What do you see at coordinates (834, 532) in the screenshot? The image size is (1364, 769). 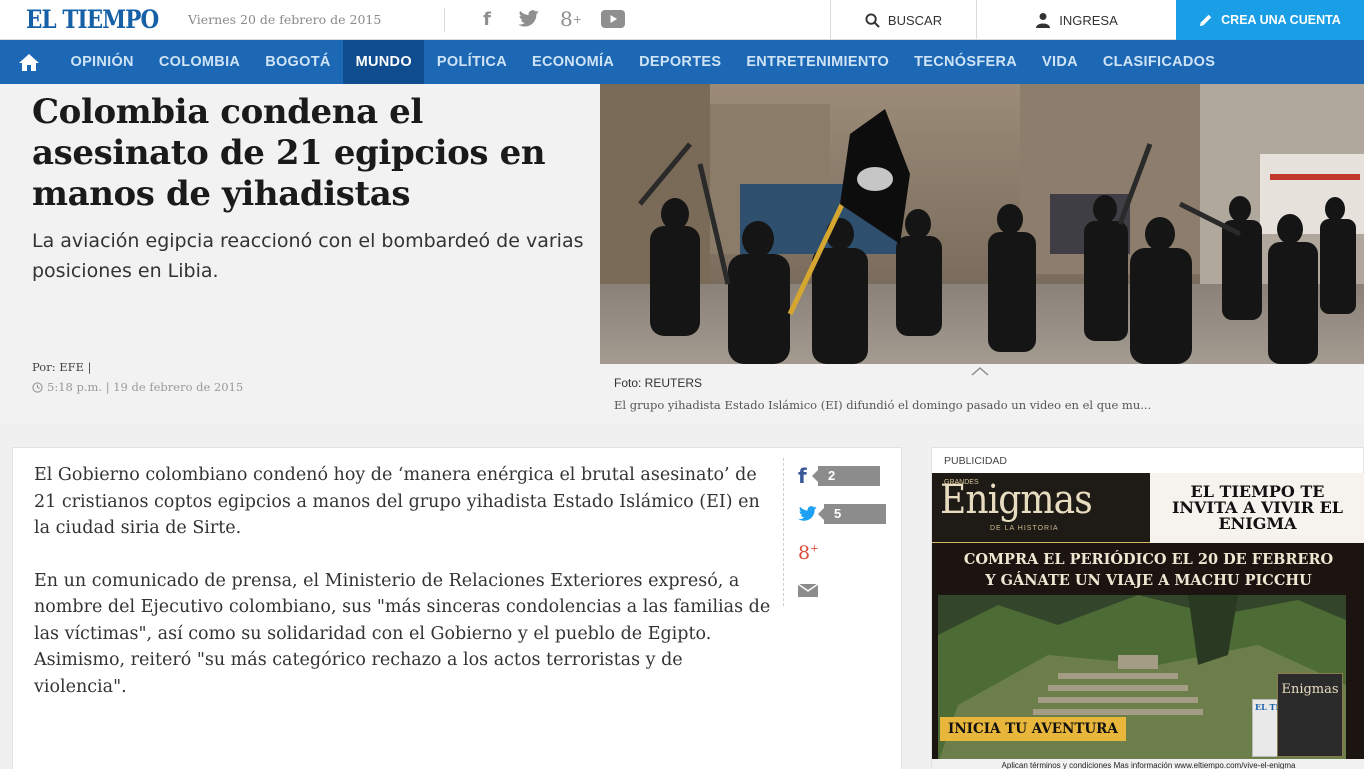 I see `share-bar: f 2 5 8+` at bounding box center [834, 532].